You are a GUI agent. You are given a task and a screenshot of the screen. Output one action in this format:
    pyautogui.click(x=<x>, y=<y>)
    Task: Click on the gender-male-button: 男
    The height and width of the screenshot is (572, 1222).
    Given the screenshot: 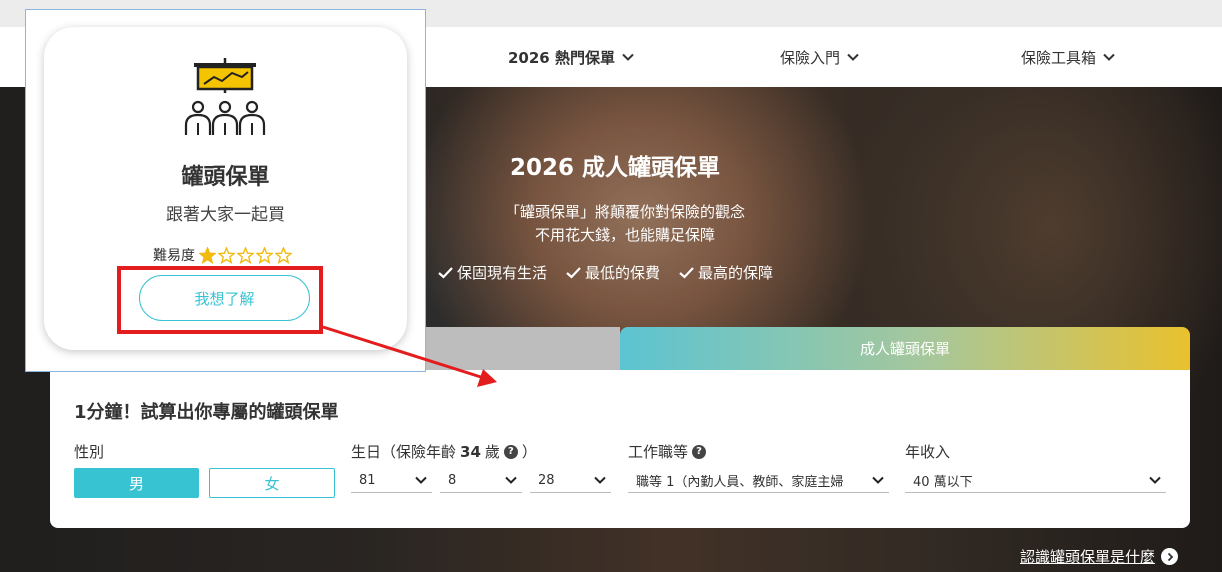 What is the action you would take?
    pyautogui.click(x=136, y=483)
    